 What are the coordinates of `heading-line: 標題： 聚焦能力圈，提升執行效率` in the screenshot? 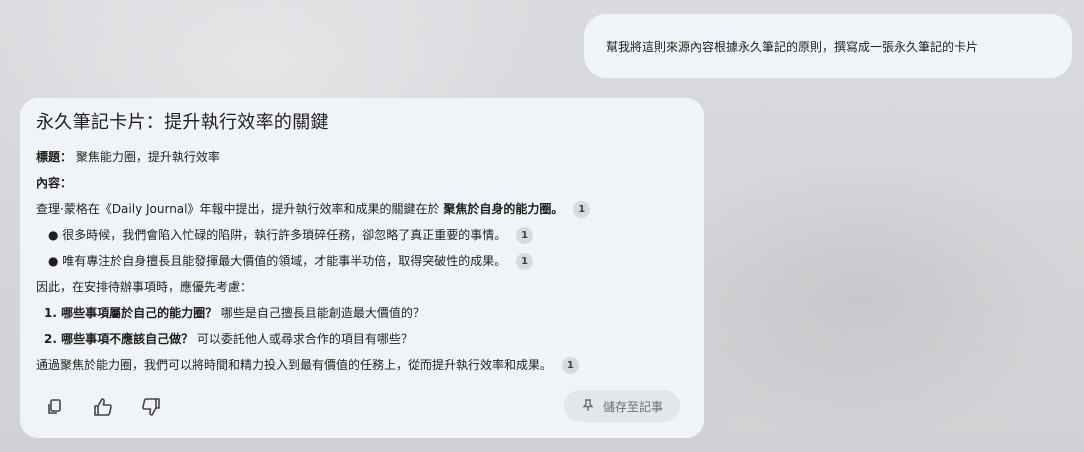 It's located at (362, 157).